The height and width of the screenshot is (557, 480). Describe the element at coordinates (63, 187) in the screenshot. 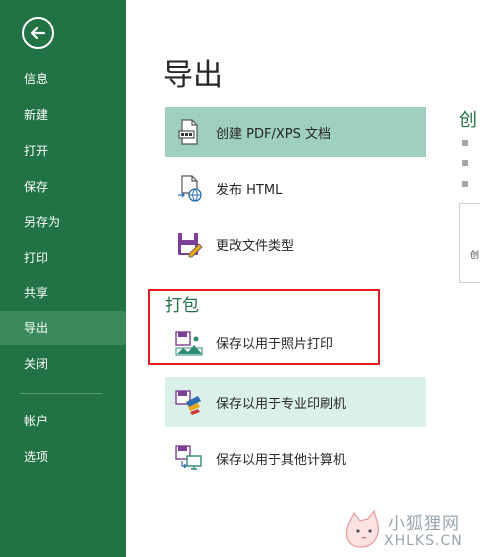

I see `nav-item-save: 保存` at that location.